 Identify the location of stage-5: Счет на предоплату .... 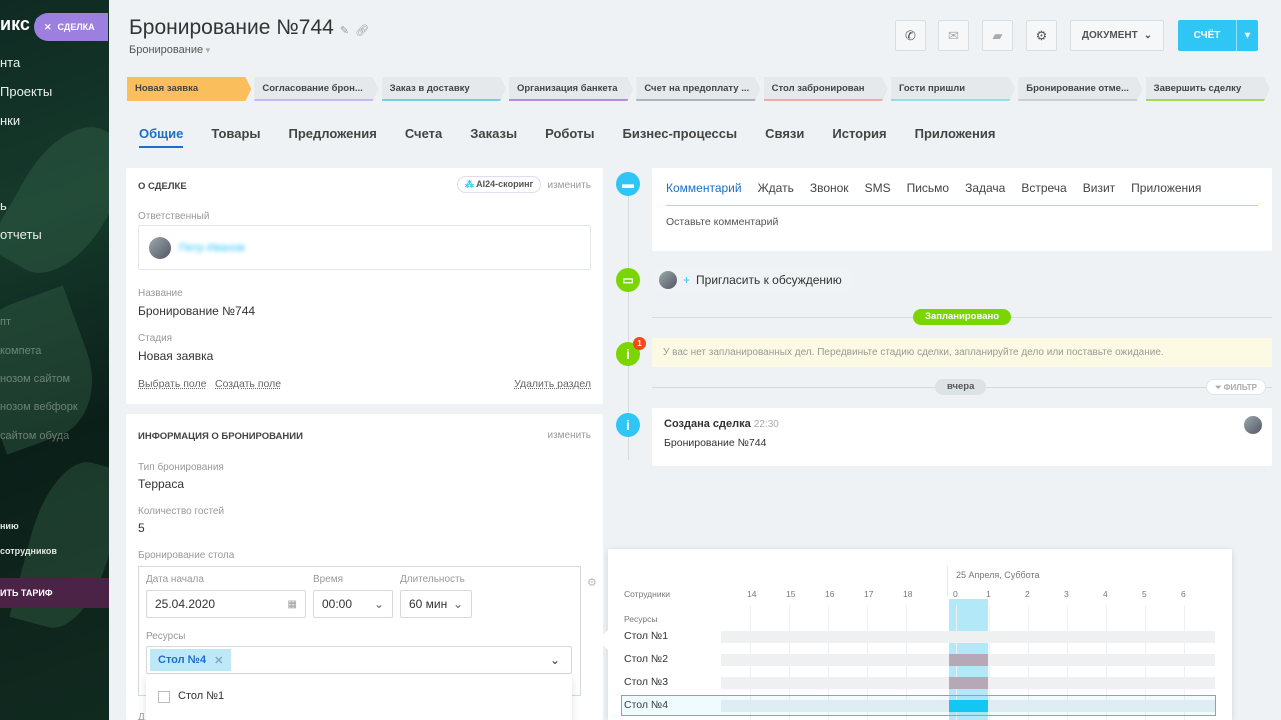
(698, 89).